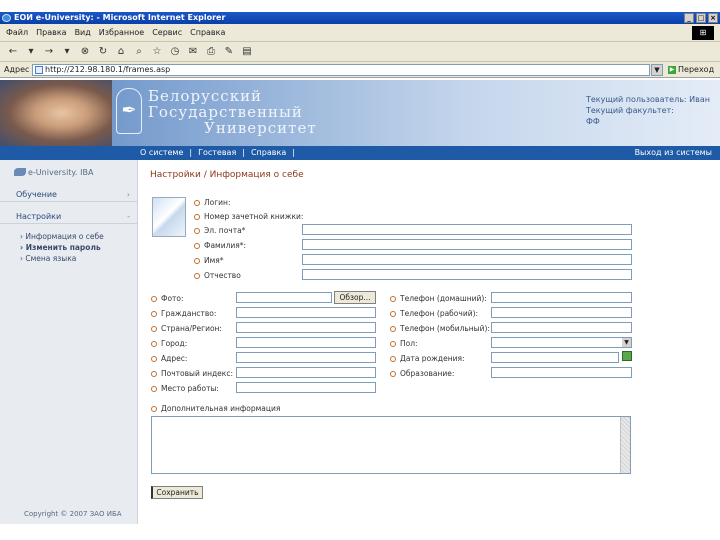 This screenshot has height=540, width=720. Describe the element at coordinates (49, 52) in the screenshot. I see `forward-icon: →` at that location.